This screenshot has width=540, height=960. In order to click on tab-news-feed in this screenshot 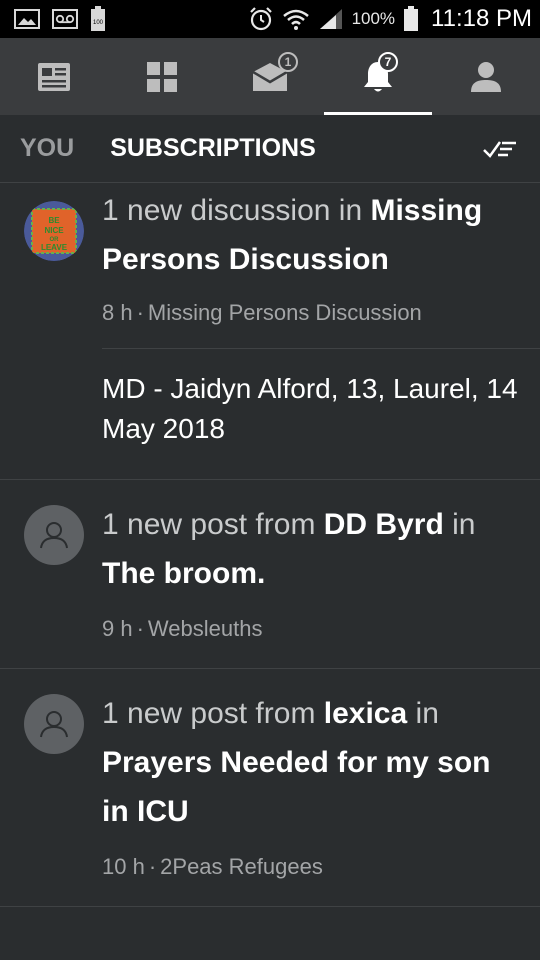, I will do `click(54, 76)`.